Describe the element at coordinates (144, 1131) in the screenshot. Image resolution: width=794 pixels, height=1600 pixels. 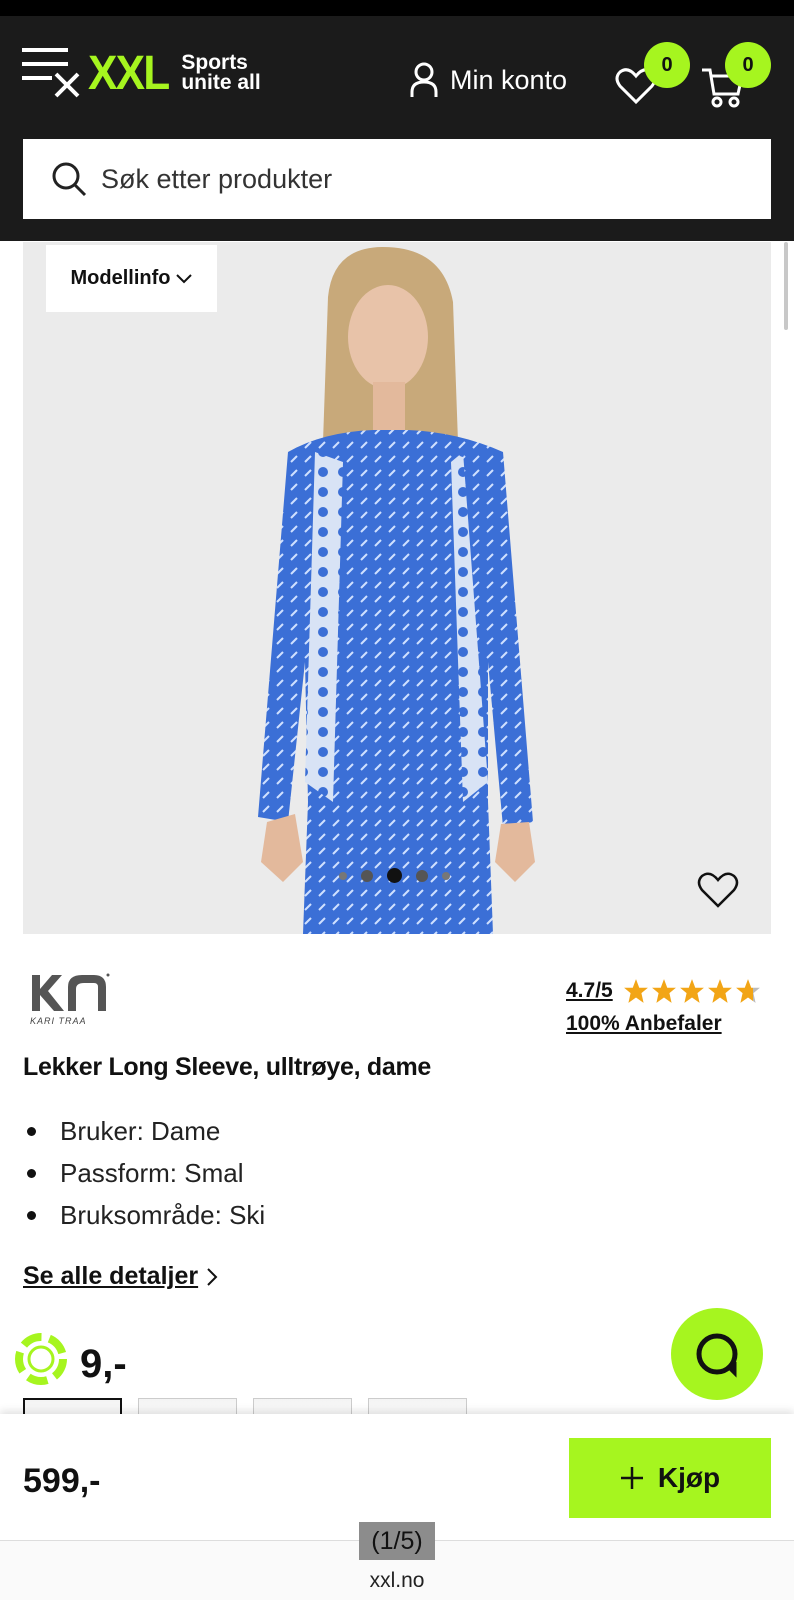
I see `feature-item: Bruker: Dame` at that location.